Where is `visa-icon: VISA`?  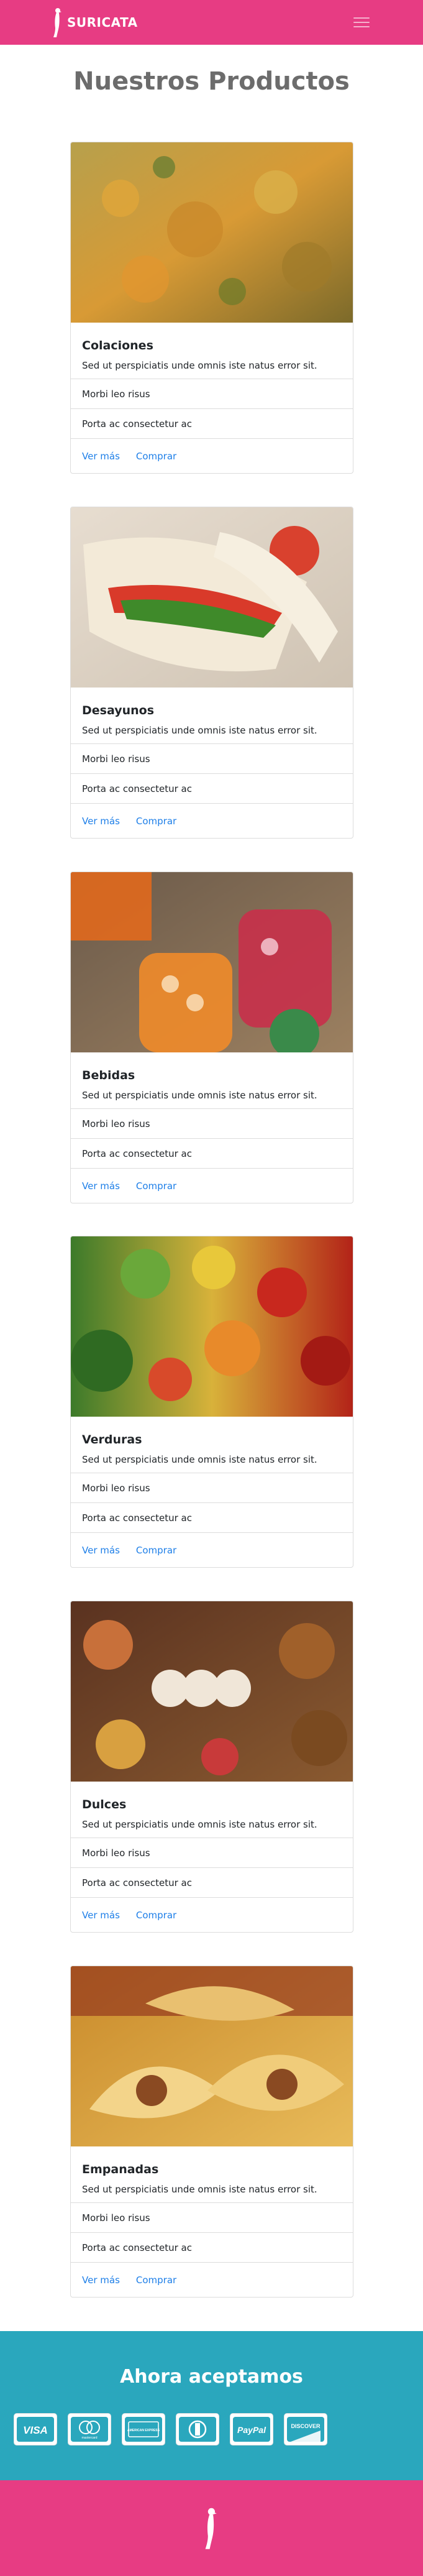 visa-icon: VISA is located at coordinates (35, 2429).